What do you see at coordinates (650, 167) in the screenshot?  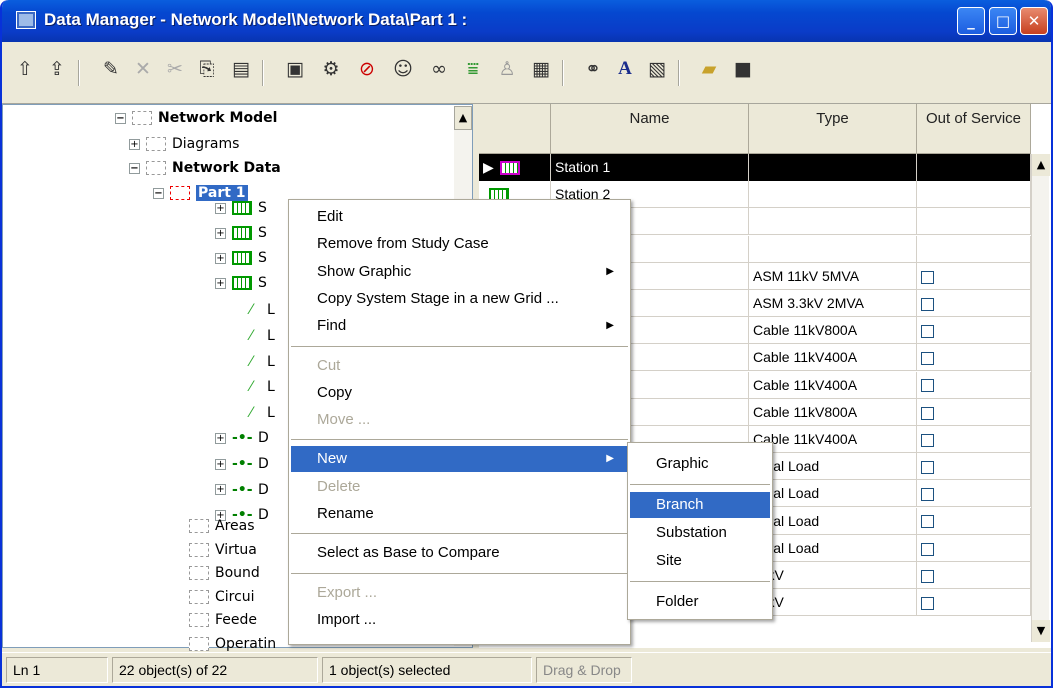 I see `name-cell: Station 1` at bounding box center [650, 167].